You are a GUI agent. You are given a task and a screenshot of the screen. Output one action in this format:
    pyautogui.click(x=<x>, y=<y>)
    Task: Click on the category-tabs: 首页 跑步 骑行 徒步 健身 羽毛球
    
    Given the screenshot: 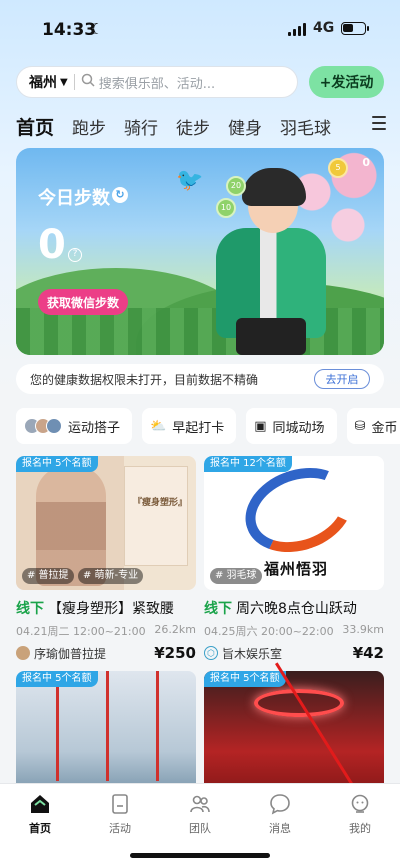 What is the action you would take?
    pyautogui.click(x=201, y=126)
    